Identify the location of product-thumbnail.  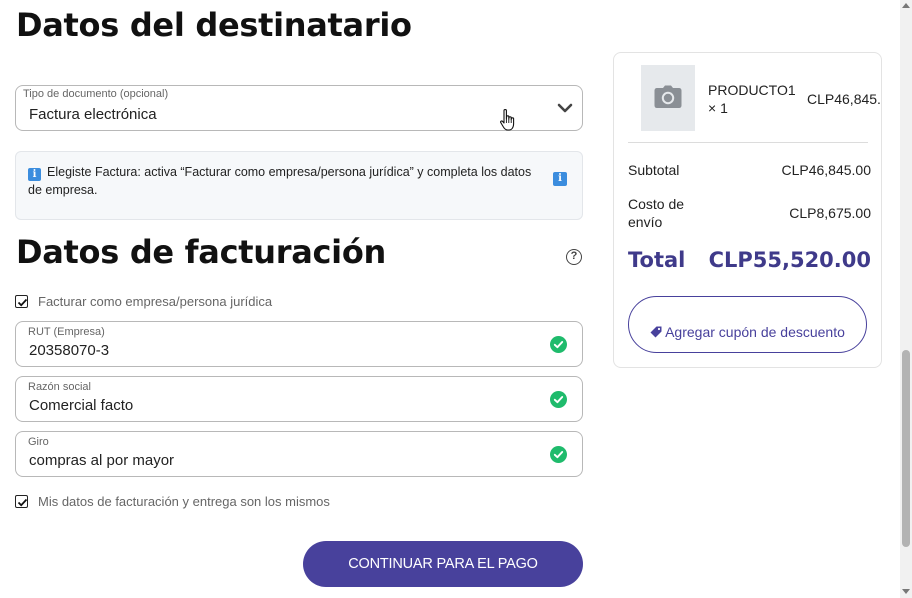
(668, 98).